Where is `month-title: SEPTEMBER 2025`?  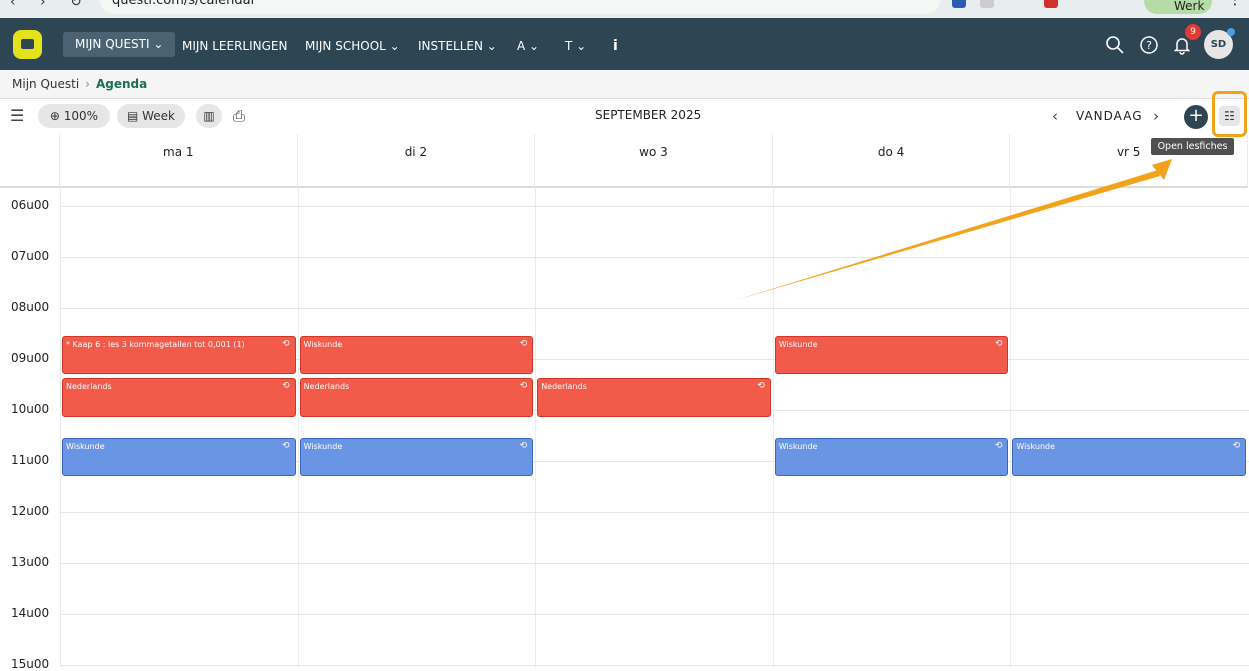 month-title: SEPTEMBER 2025 is located at coordinates (648, 115).